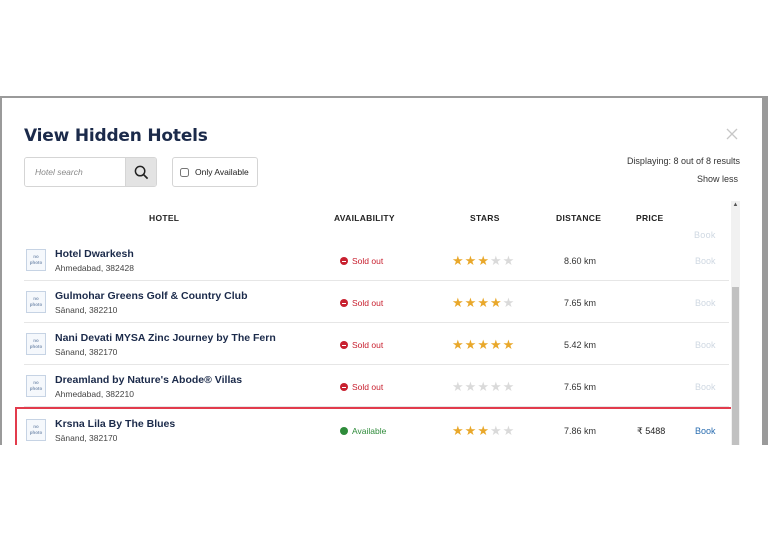 Image resolution: width=768 pixels, height=543 pixels. I want to click on hotel-name: Dreamland by Nature's Abode® Villas, so click(148, 380).